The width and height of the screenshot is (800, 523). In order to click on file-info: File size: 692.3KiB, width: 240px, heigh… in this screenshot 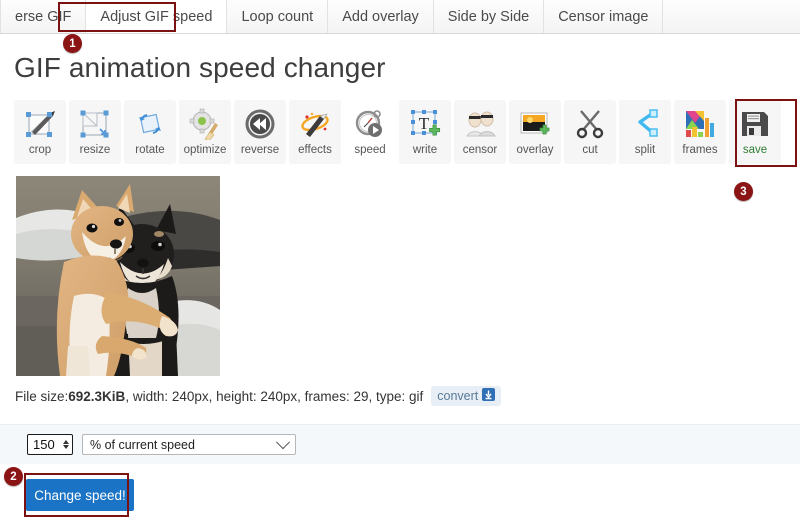, I will do `click(258, 396)`.